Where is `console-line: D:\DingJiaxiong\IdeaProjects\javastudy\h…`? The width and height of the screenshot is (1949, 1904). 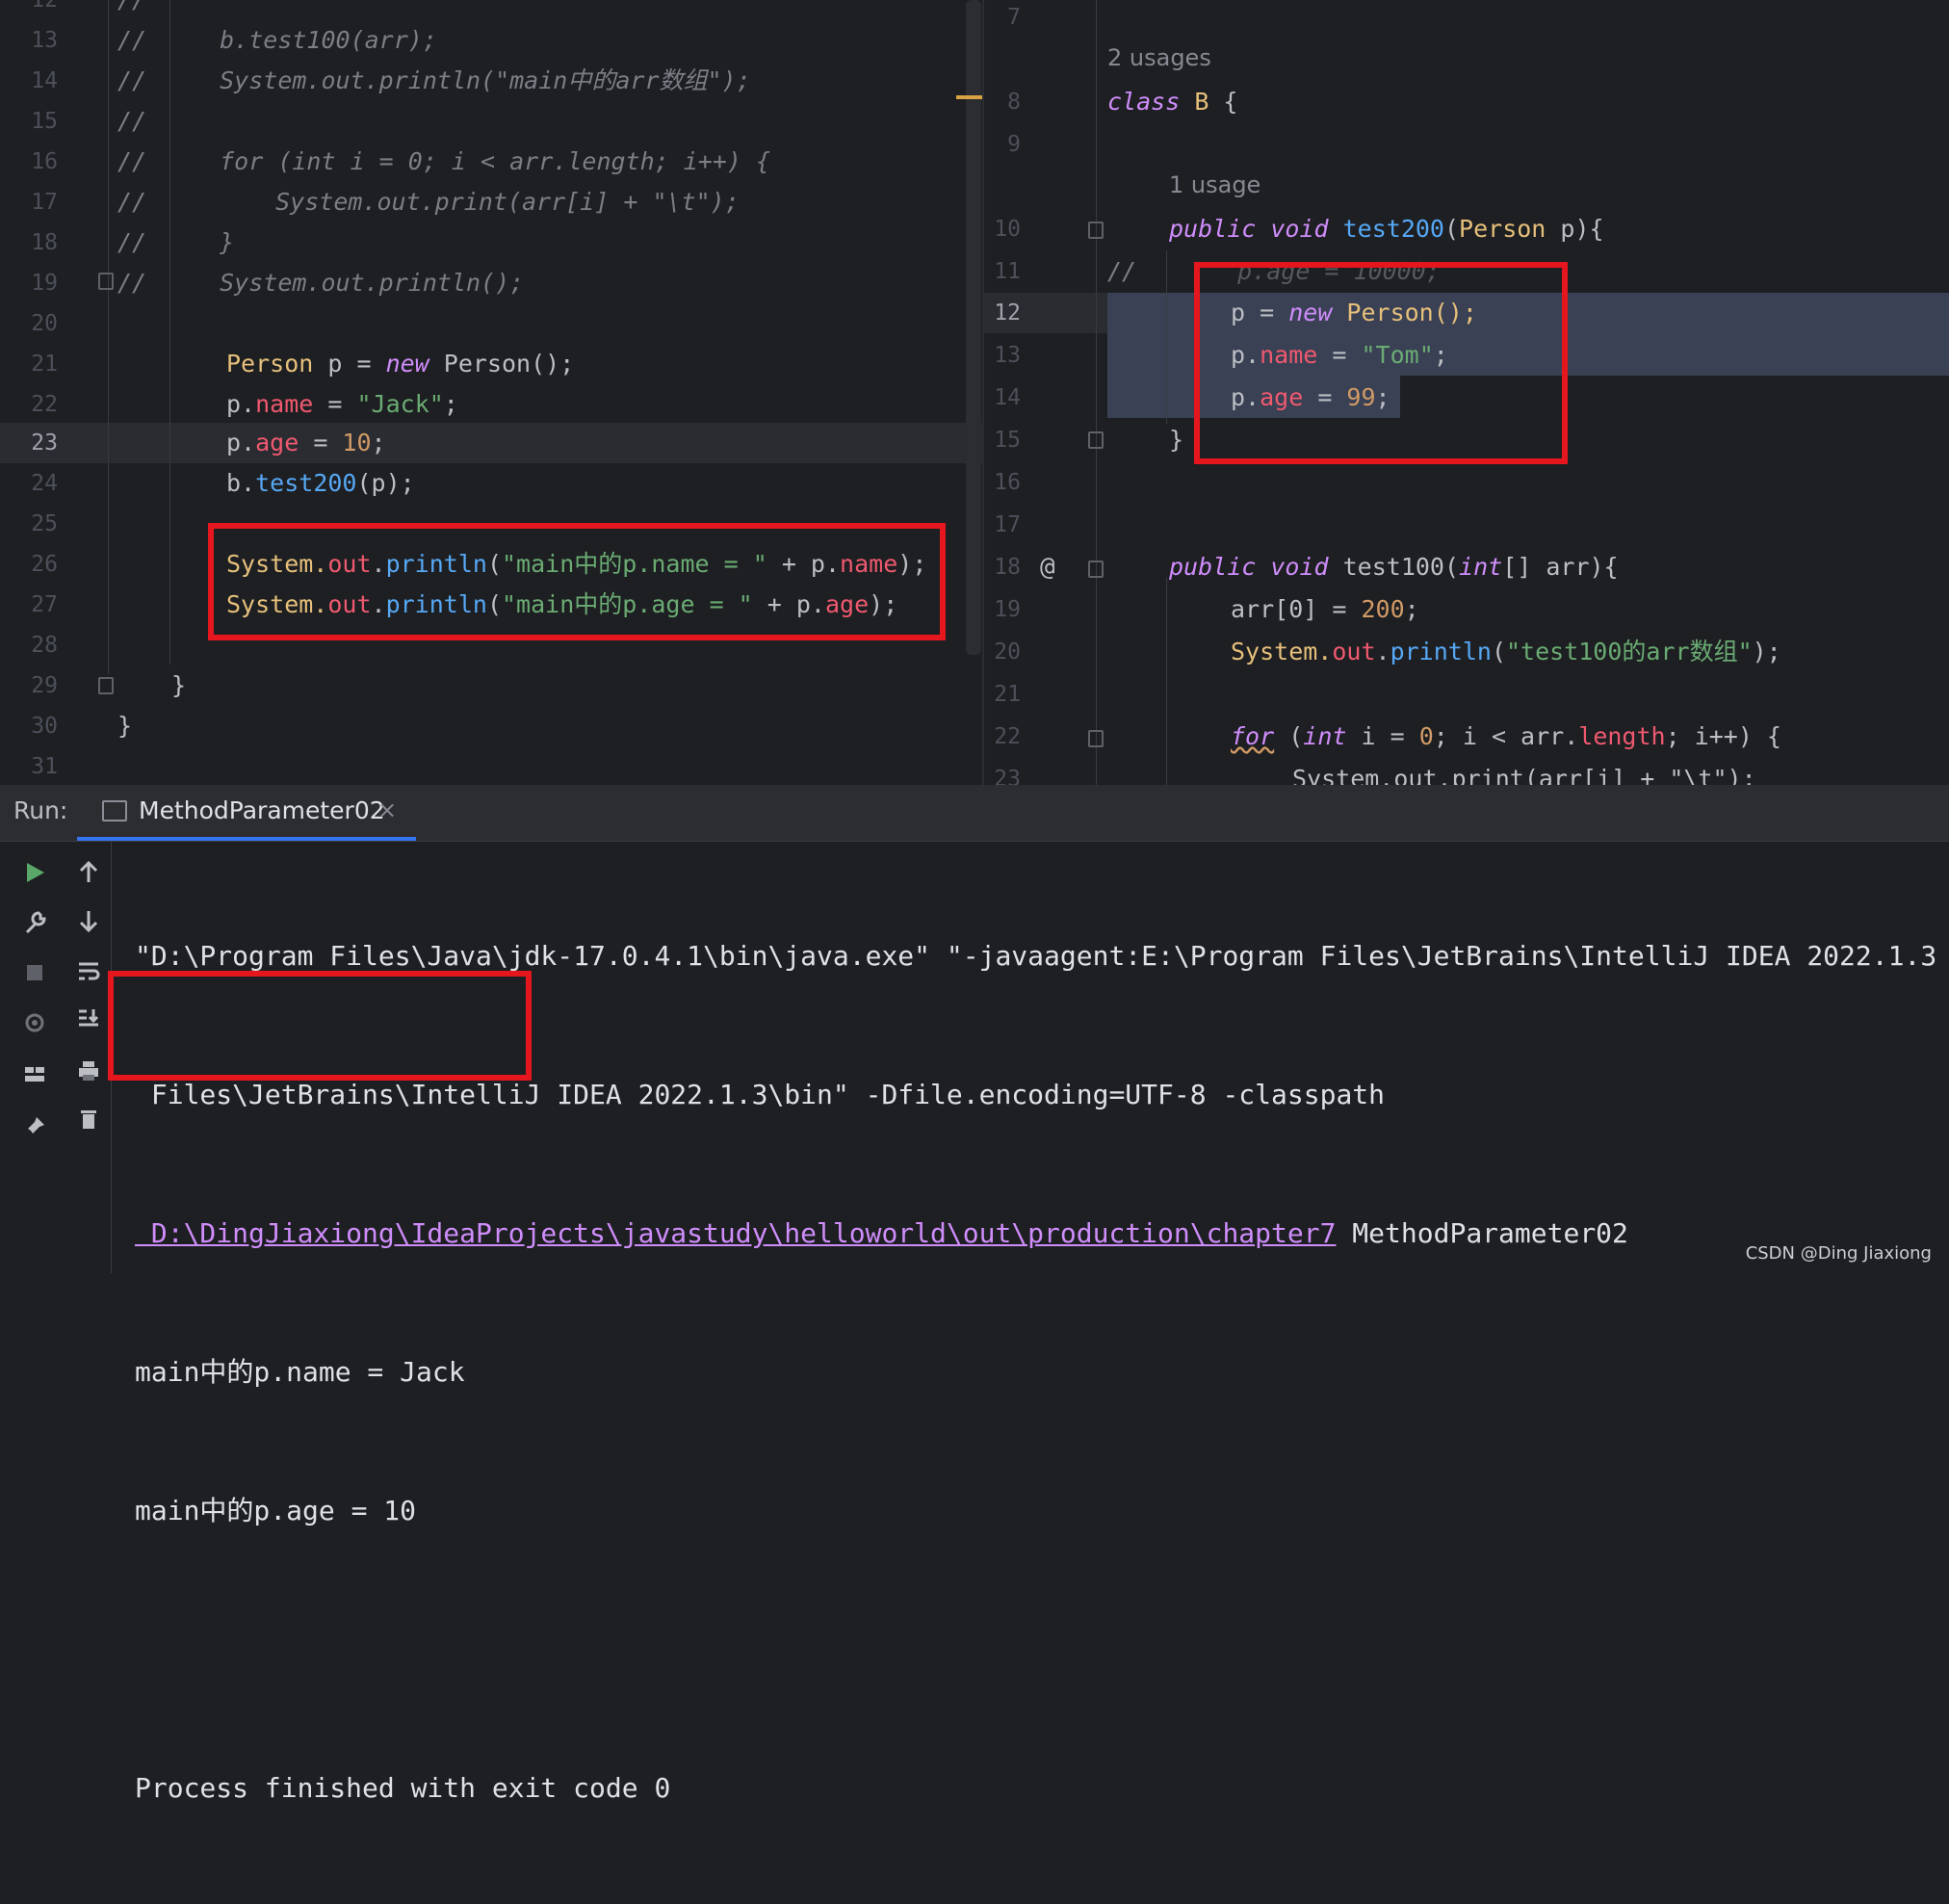 console-line: D:\DingJiaxiong\IdeaProjects\javastudy\h… is located at coordinates (881, 1233).